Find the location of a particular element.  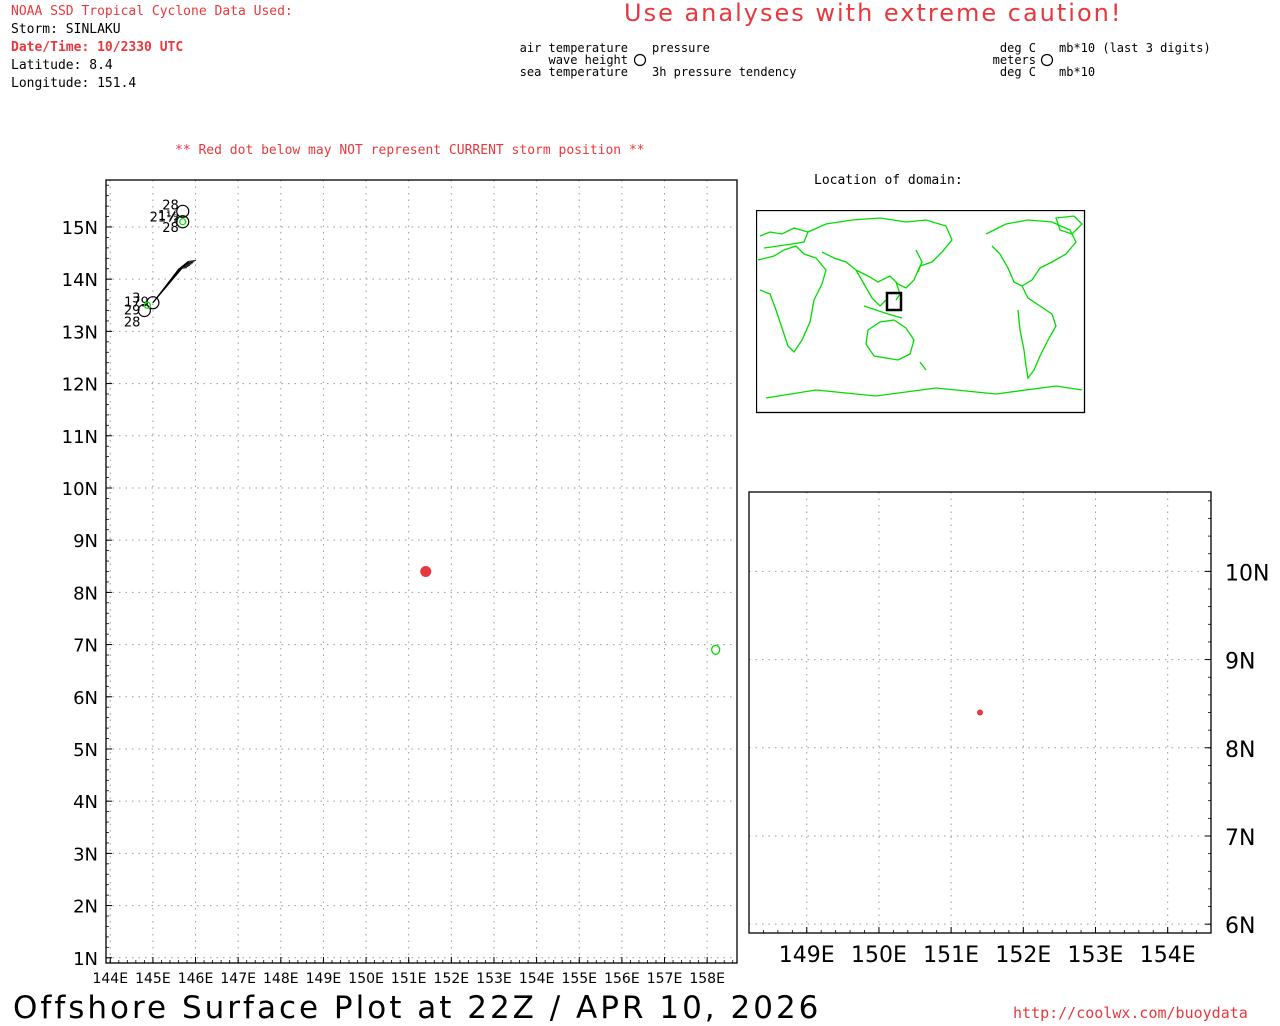

legend-unit-mb: mb*10 is located at coordinates (1077, 72).